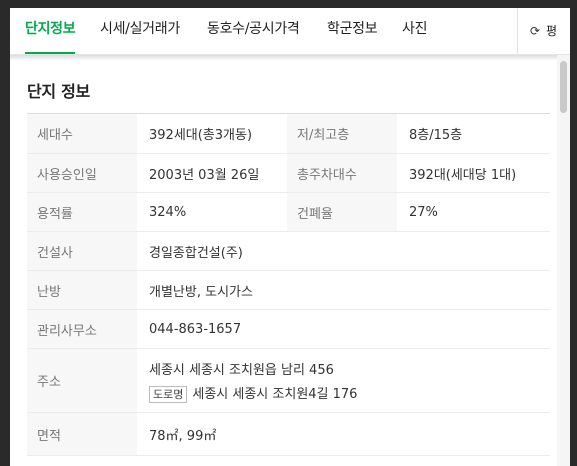 The height and width of the screenshot is (466, 577). What do you see at coordinates (50, 31) in the screenshot?
I see `tab-complex-info: 단지정보` at bounding box center [50, 31].